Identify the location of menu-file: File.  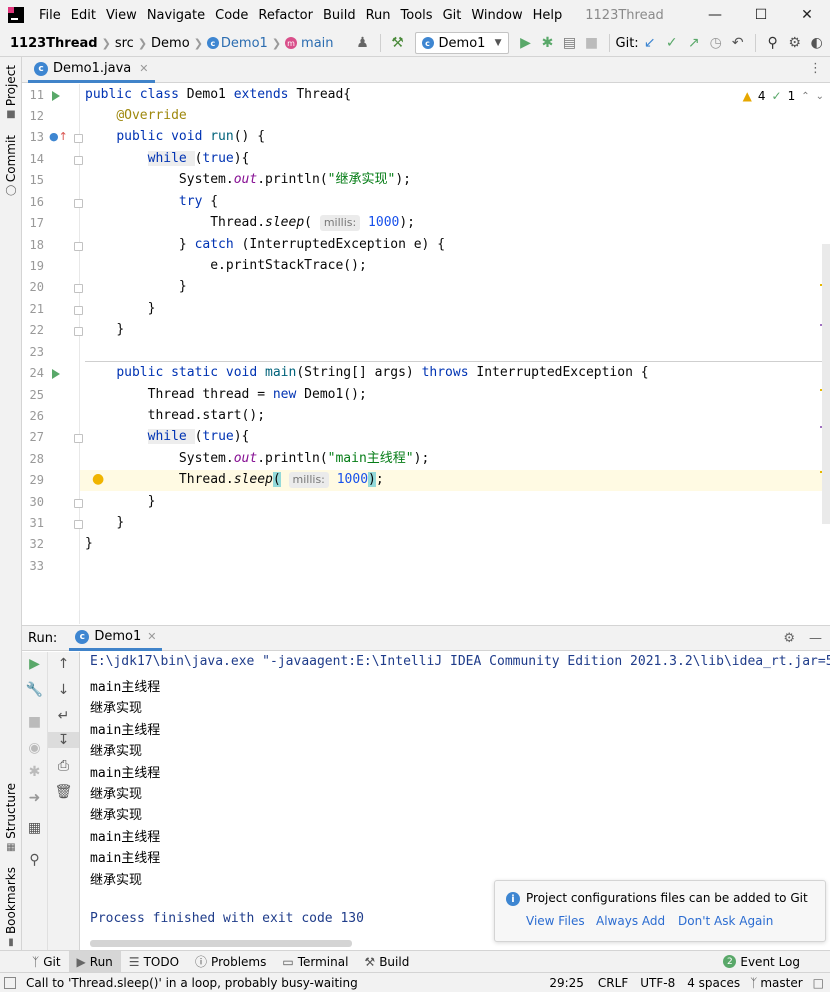
(50, 15).